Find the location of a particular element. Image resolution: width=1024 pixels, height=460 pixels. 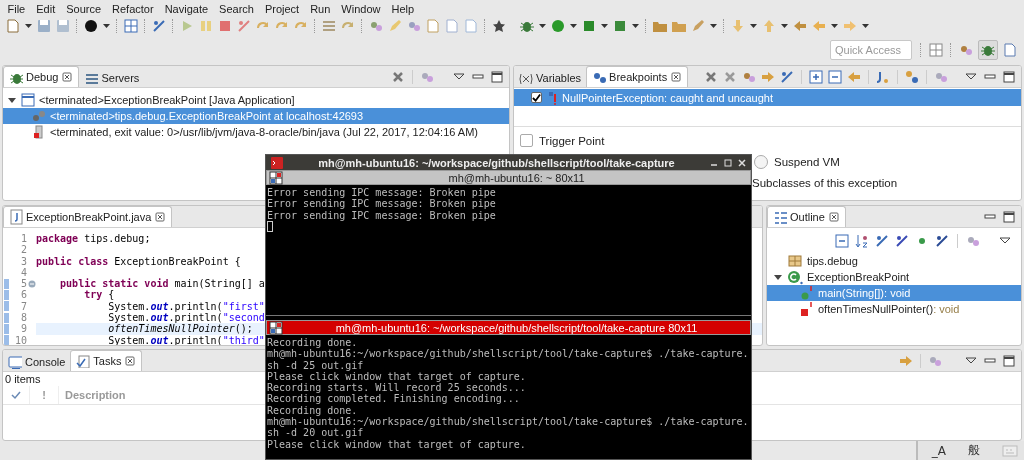

breakpoints-icon is located at coordinates (599, 77).